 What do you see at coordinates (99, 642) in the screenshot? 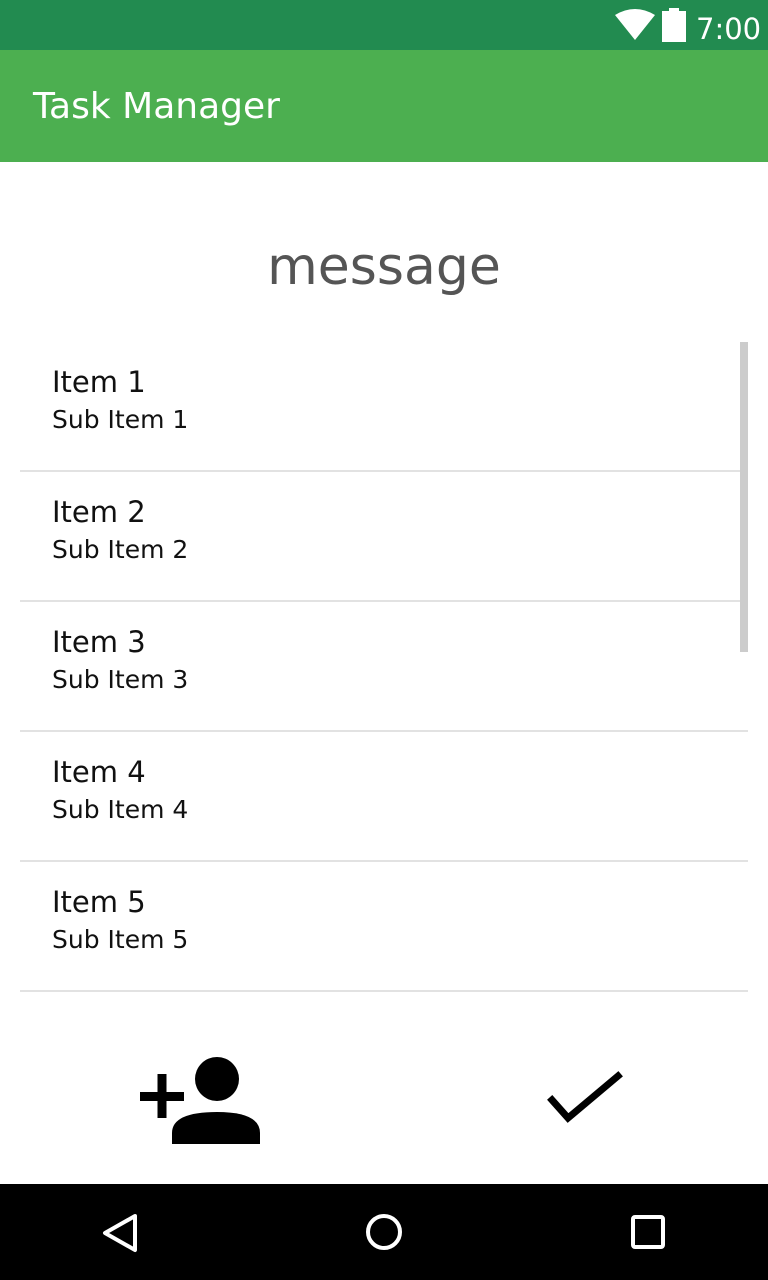
I see `list-item-title: Item 3` at bounding box center [99, 642].